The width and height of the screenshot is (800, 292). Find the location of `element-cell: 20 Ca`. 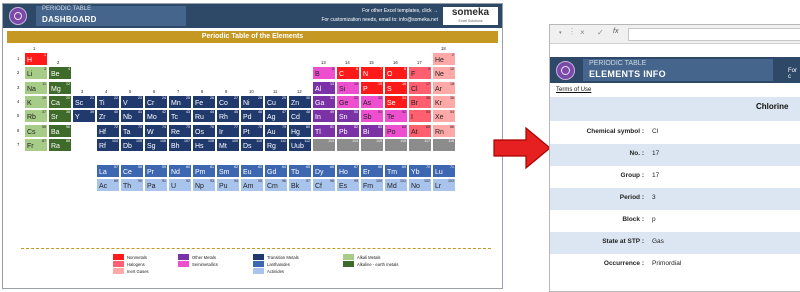

element-cell: 20 Ca is located at coordinates (60, 101).